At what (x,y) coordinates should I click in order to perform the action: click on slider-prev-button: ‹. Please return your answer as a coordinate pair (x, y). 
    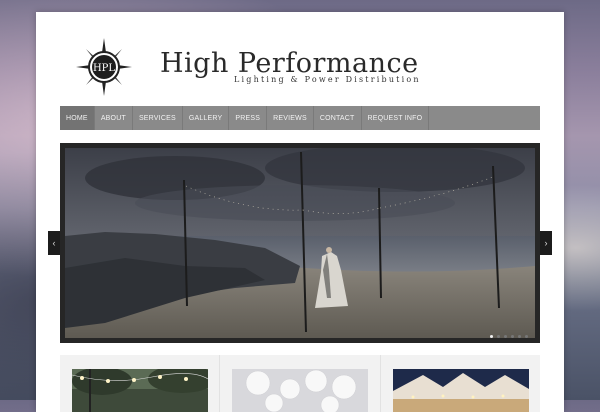
    Looking at the image, I should click on (54, 243).